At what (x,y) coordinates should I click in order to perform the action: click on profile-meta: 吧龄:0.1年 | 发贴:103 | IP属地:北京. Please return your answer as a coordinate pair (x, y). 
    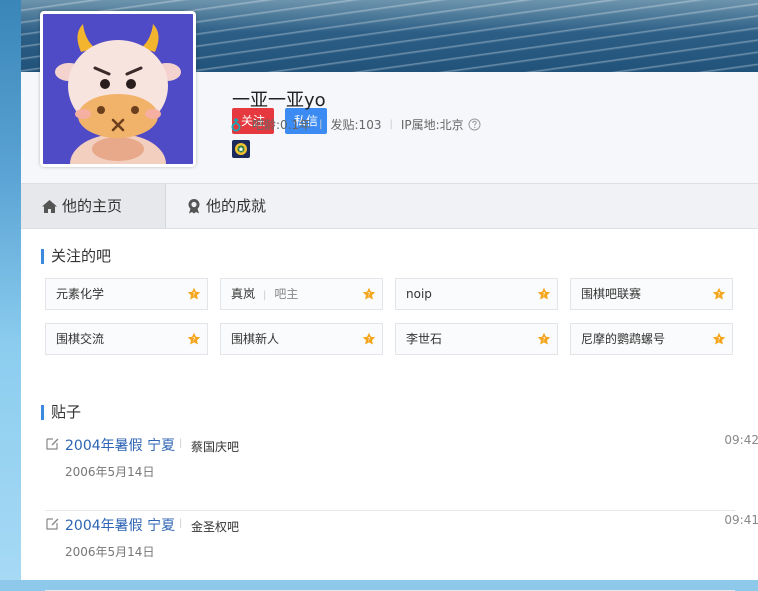
    Looking at the image, I should click on (355, 124).